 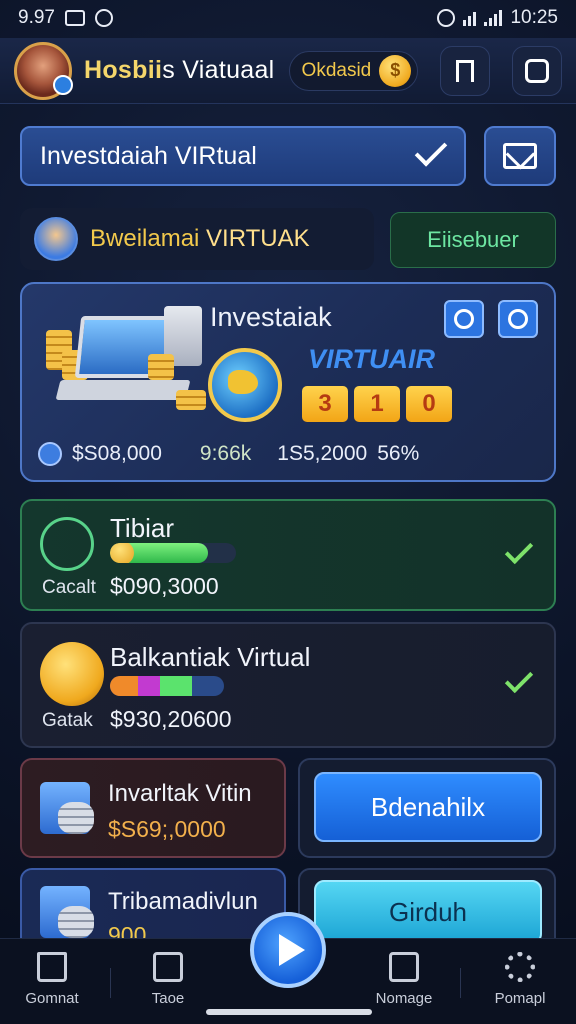 What do you see at coordinates (180, 793) in the screenshot?
I see `grid-card-title: Invarltak Vitin` at bounding box center [180, 793].